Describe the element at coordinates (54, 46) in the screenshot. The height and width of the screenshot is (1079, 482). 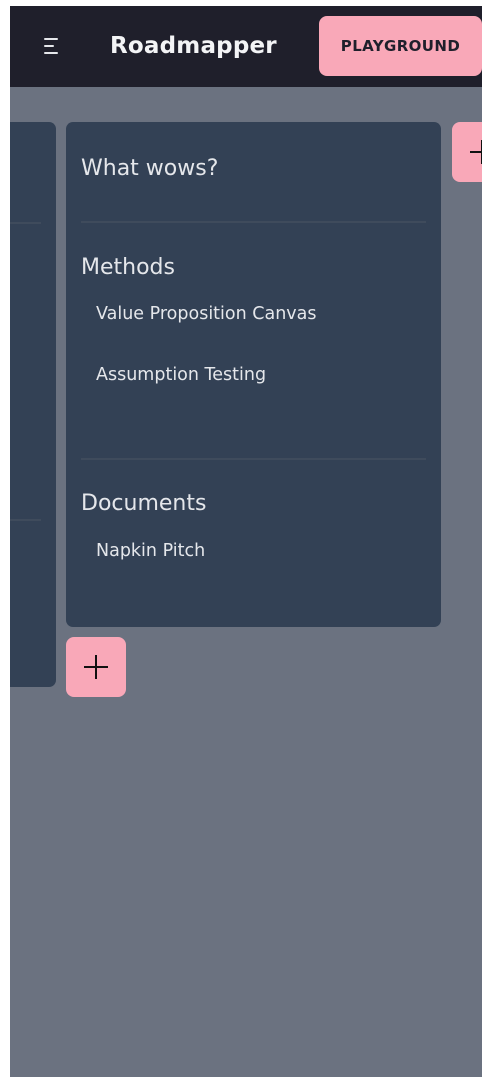
I see `menu-icon` at that location.